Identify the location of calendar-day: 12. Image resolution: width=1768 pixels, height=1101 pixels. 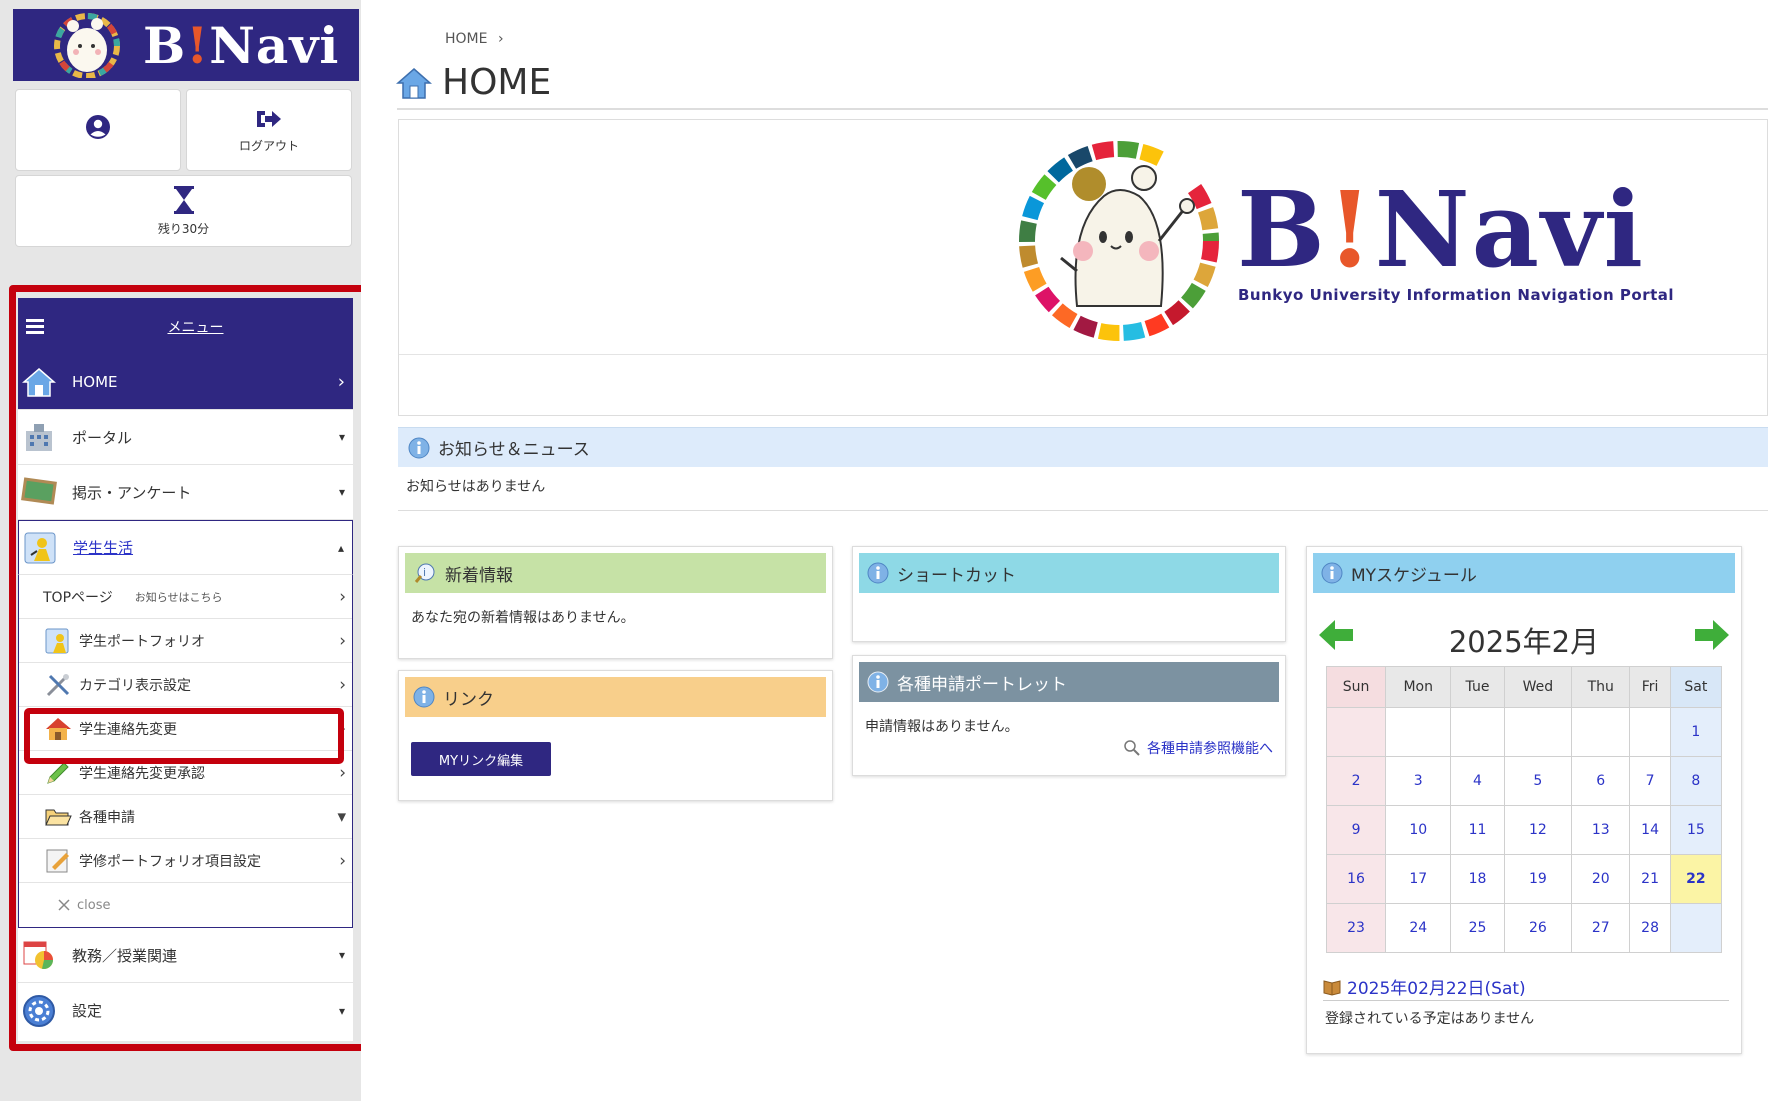
(1538, 830).